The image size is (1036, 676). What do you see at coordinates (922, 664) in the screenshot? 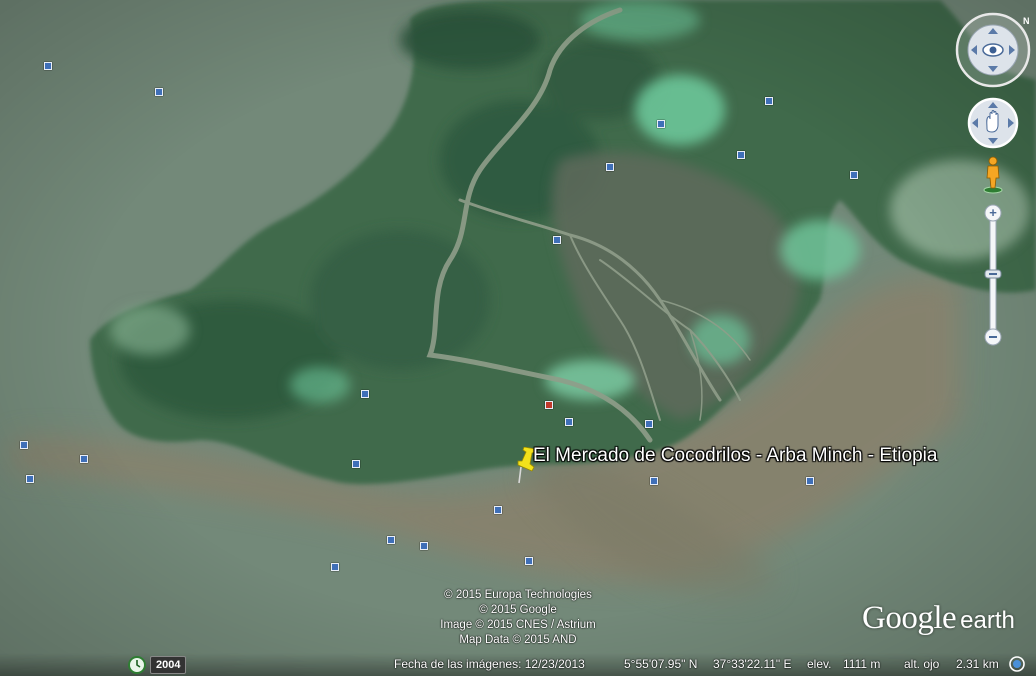
I see `eye-altitude-label: alt. ojo` at bounding box center [922, 664].